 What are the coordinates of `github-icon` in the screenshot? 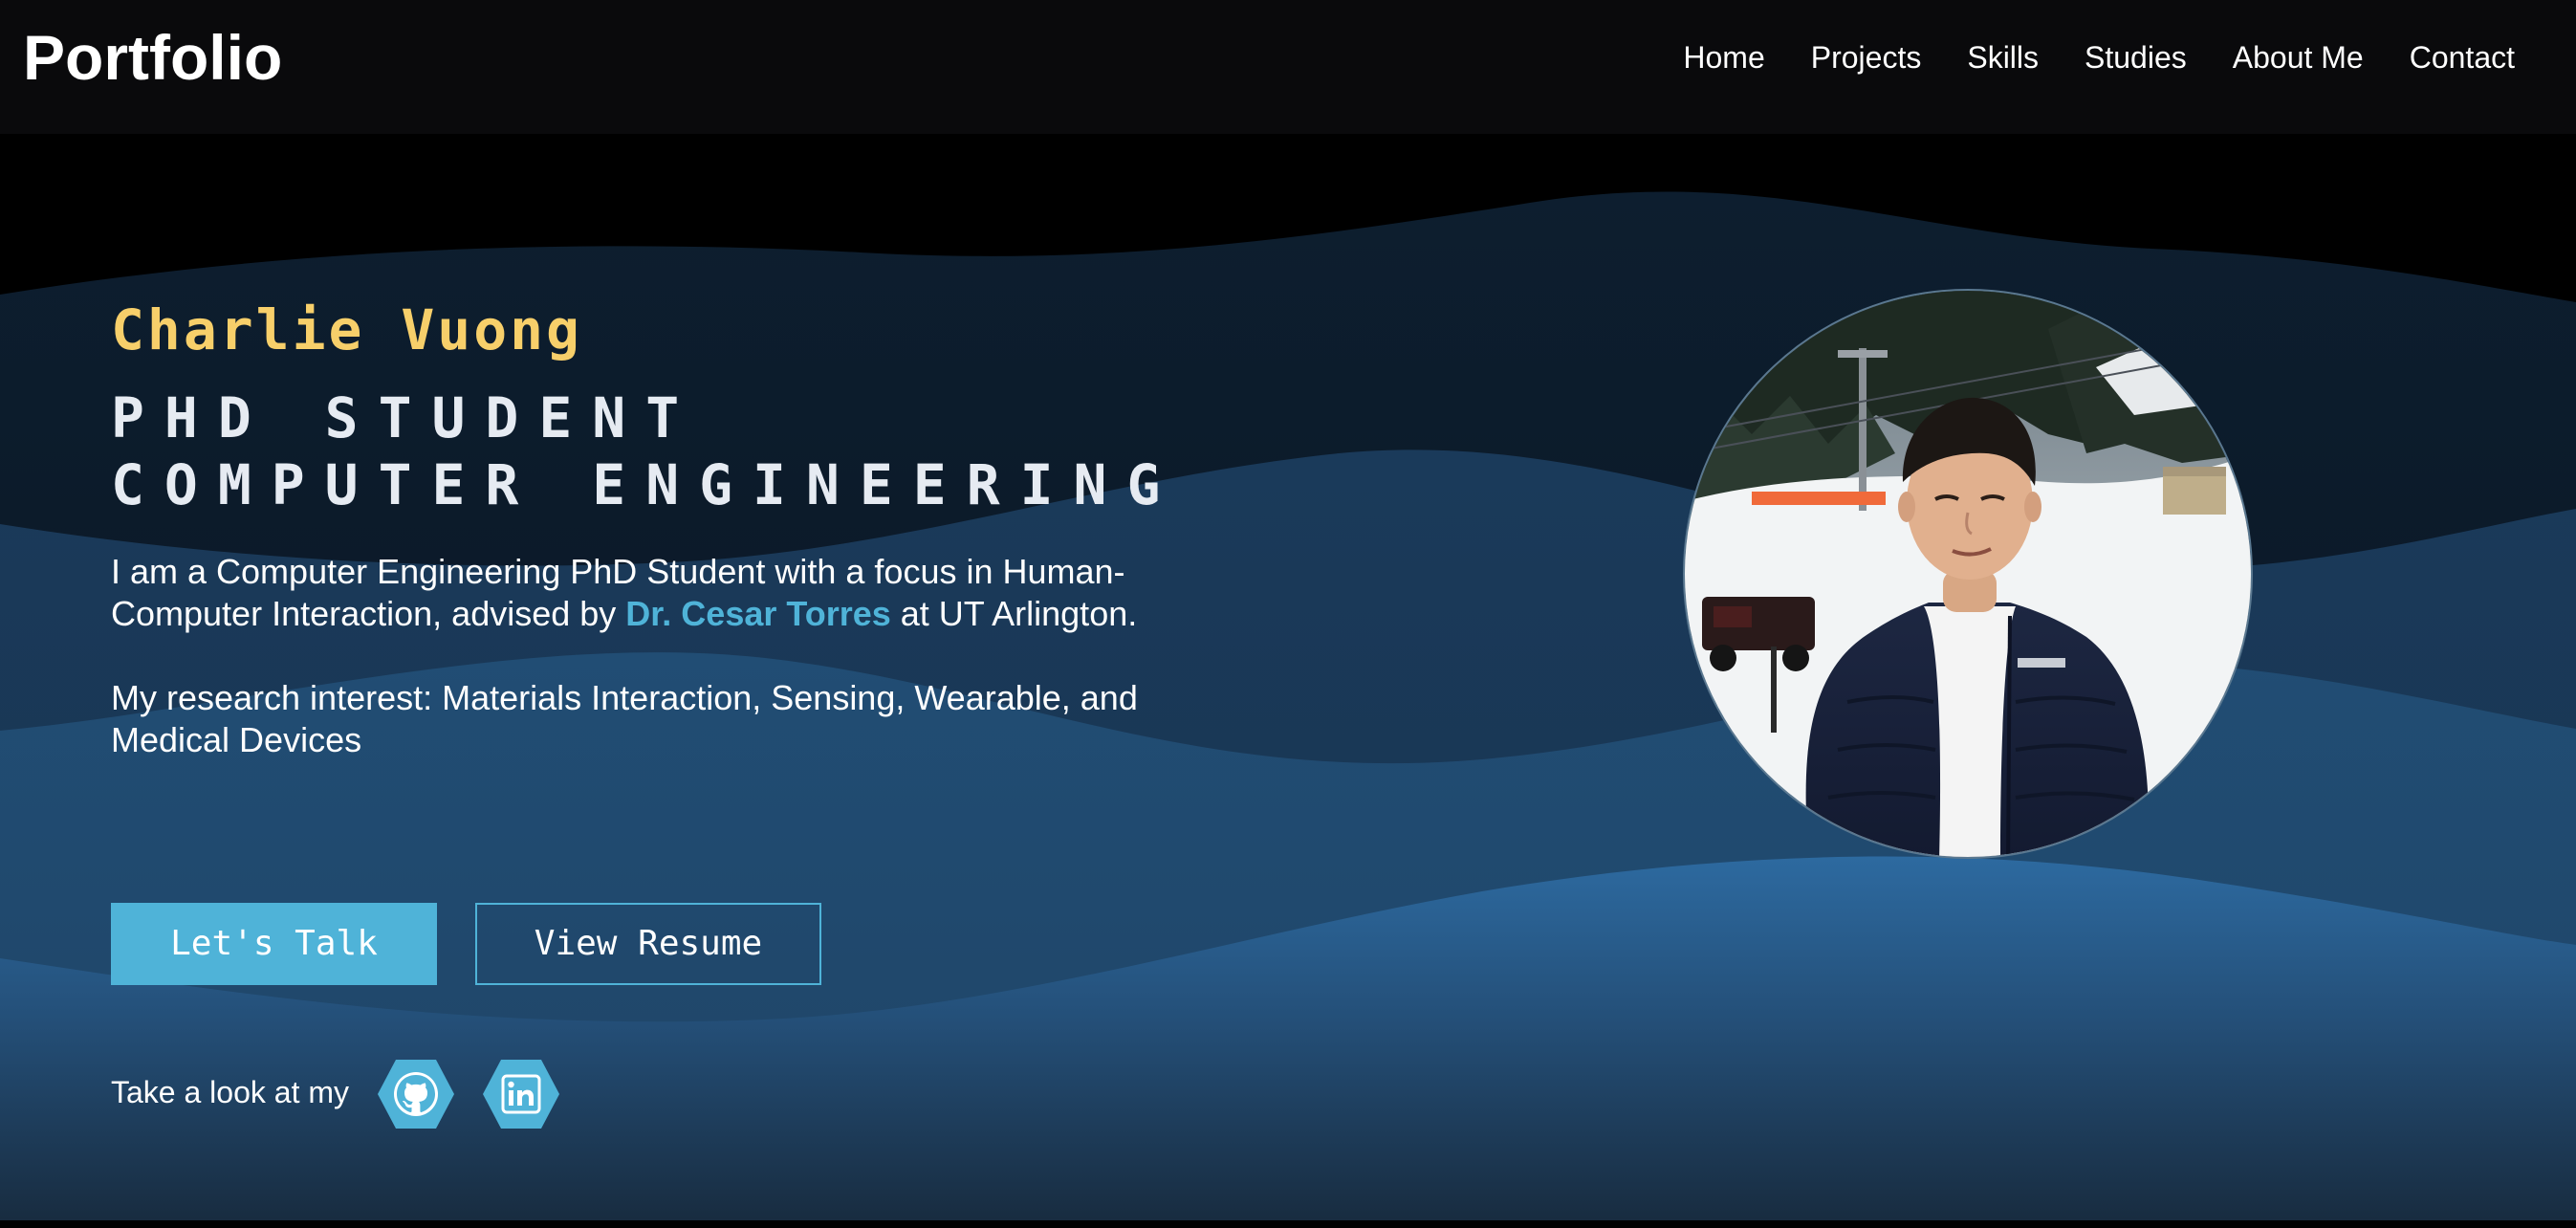 It's located at (416, 1094).